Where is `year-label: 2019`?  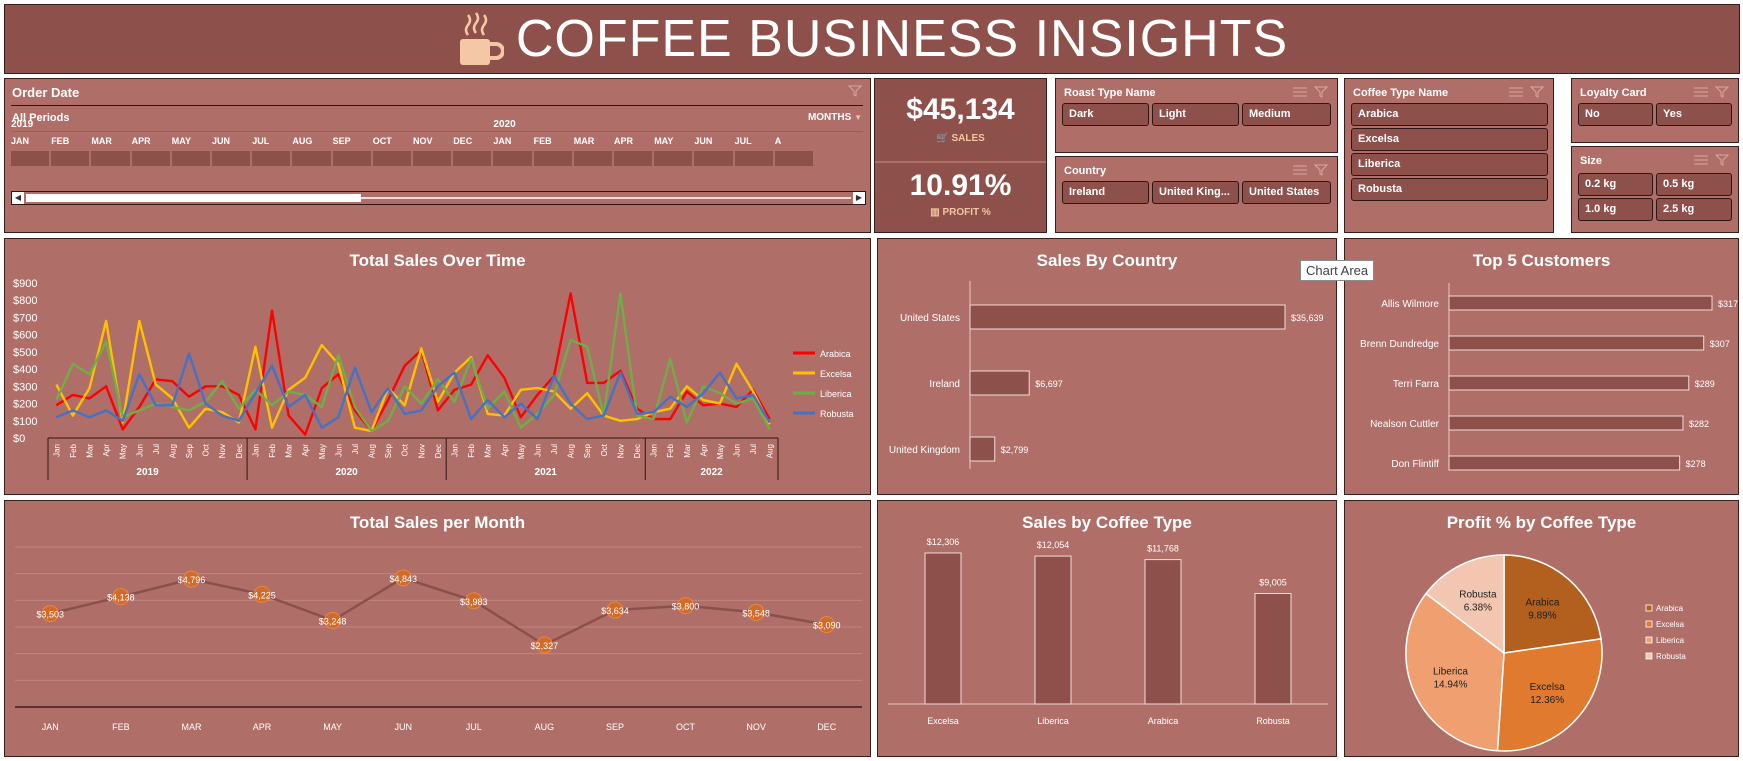 year-label: 2019 is located at coordinates (147, 472).